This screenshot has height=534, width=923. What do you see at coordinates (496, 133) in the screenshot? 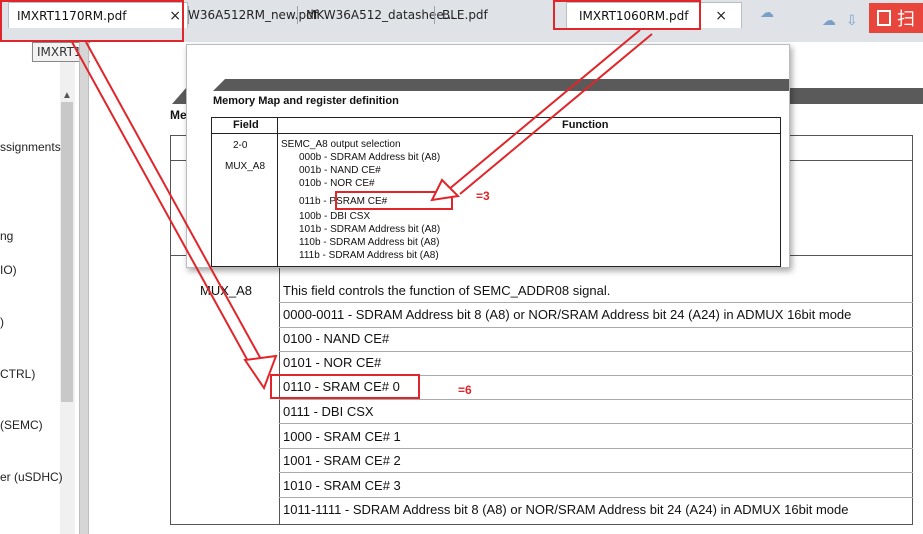
I see `overlay-header-rule` at bounding box center [496, 133].